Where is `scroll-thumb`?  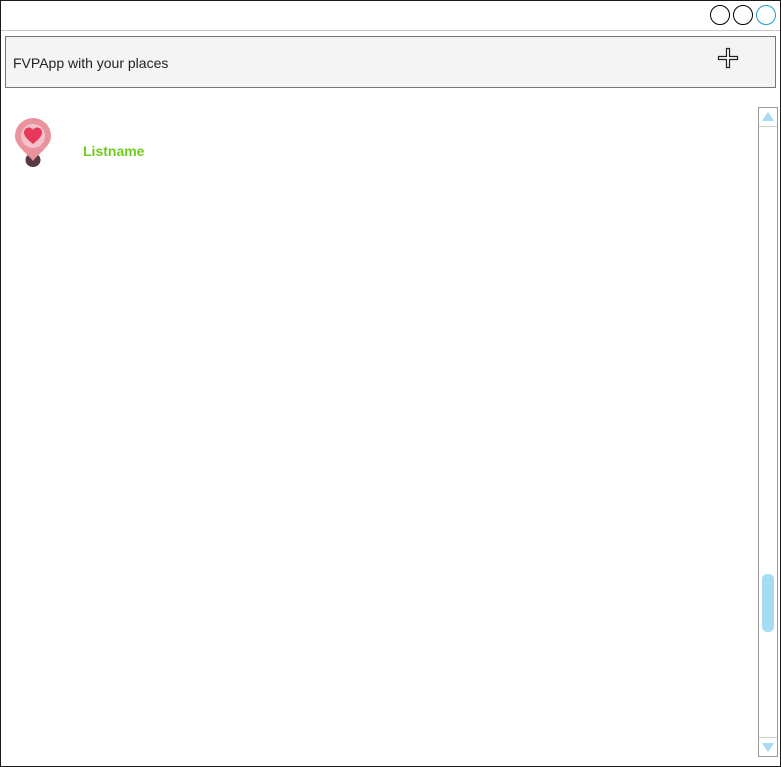 scroll-thumb is located at coordinates (768, 603).